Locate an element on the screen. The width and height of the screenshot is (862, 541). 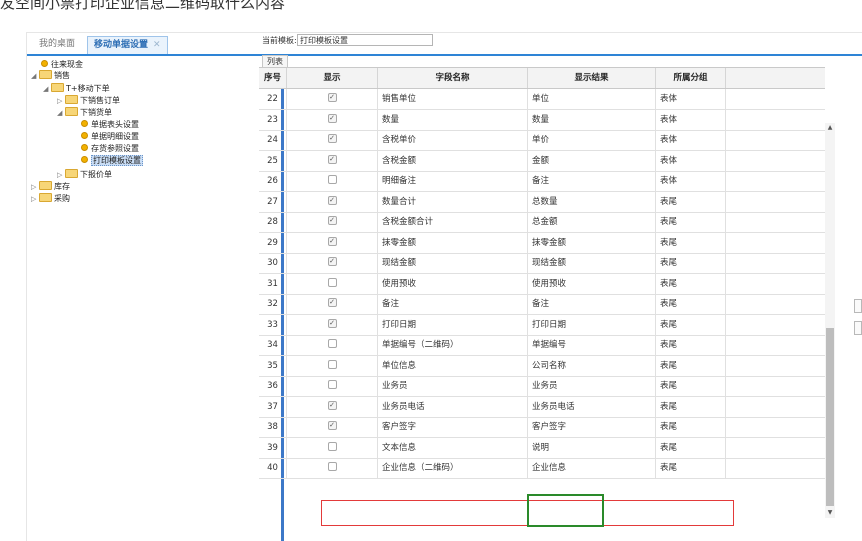
tab-mobile-doc-settings: 移动单据设置 ✕ is located at coordinates (127, 45).